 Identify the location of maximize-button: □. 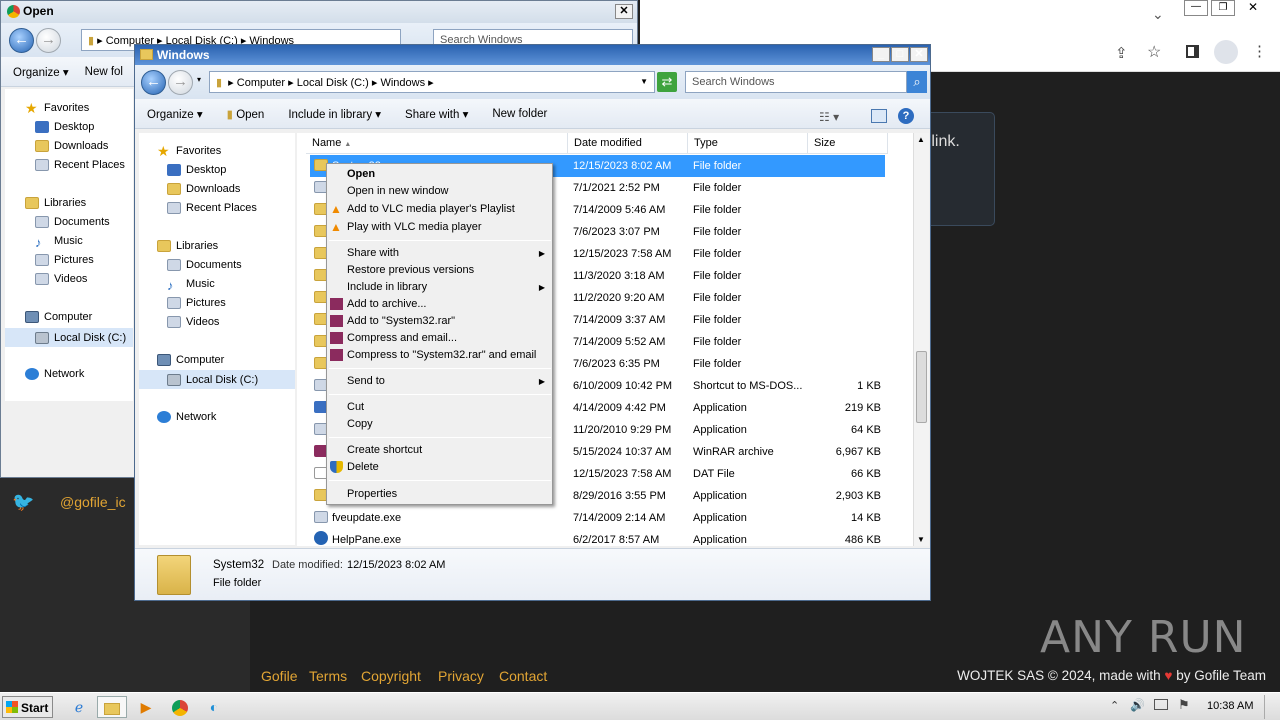
(900, 54).